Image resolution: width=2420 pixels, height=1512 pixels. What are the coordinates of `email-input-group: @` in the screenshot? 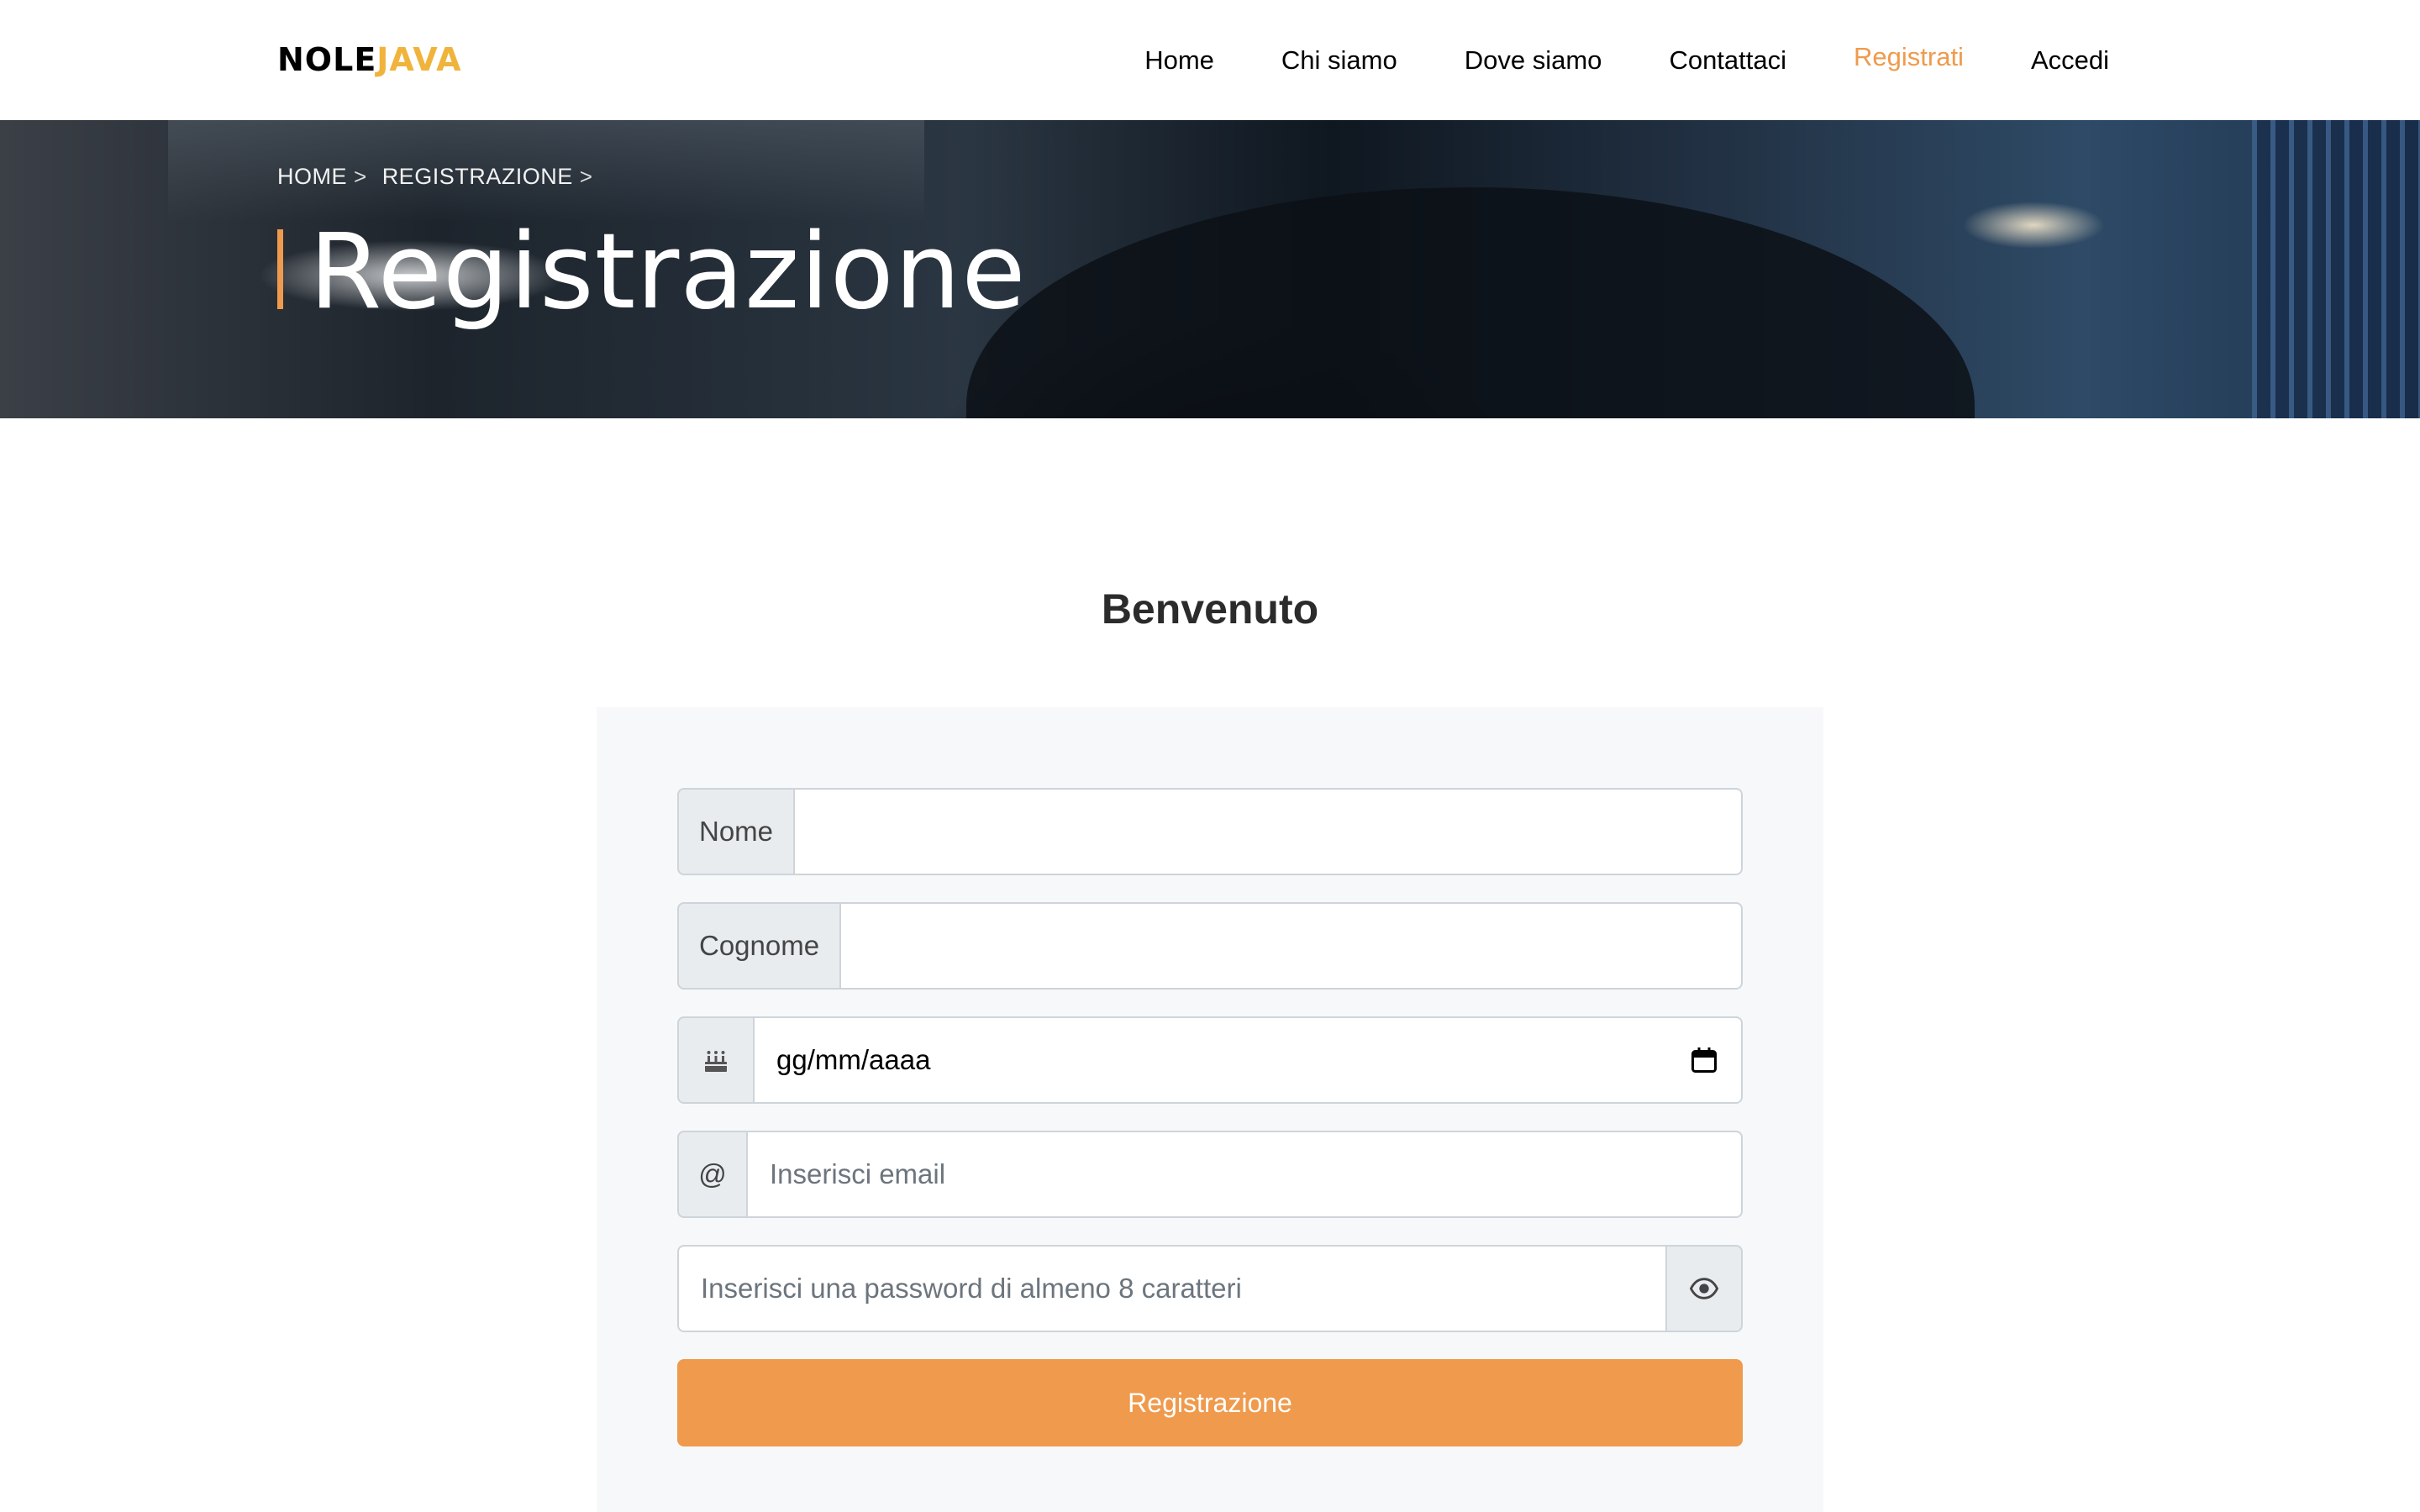 It's located at (1210, 1174).